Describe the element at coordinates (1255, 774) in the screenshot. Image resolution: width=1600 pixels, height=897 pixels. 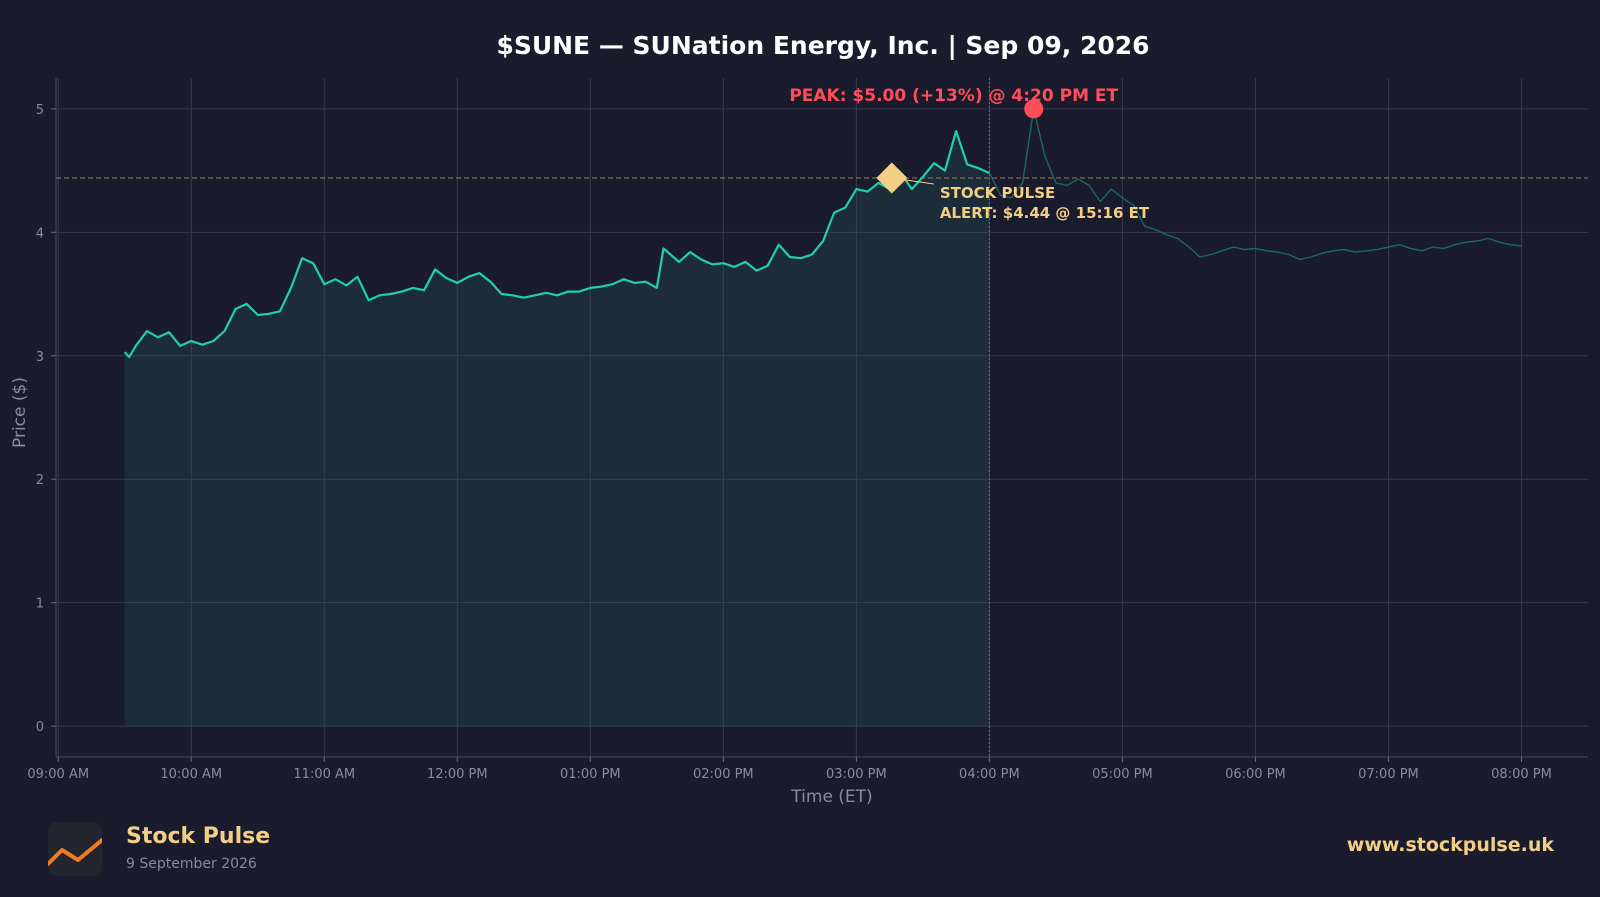
I see `x-tick-label: 06:00 PM` at that location.